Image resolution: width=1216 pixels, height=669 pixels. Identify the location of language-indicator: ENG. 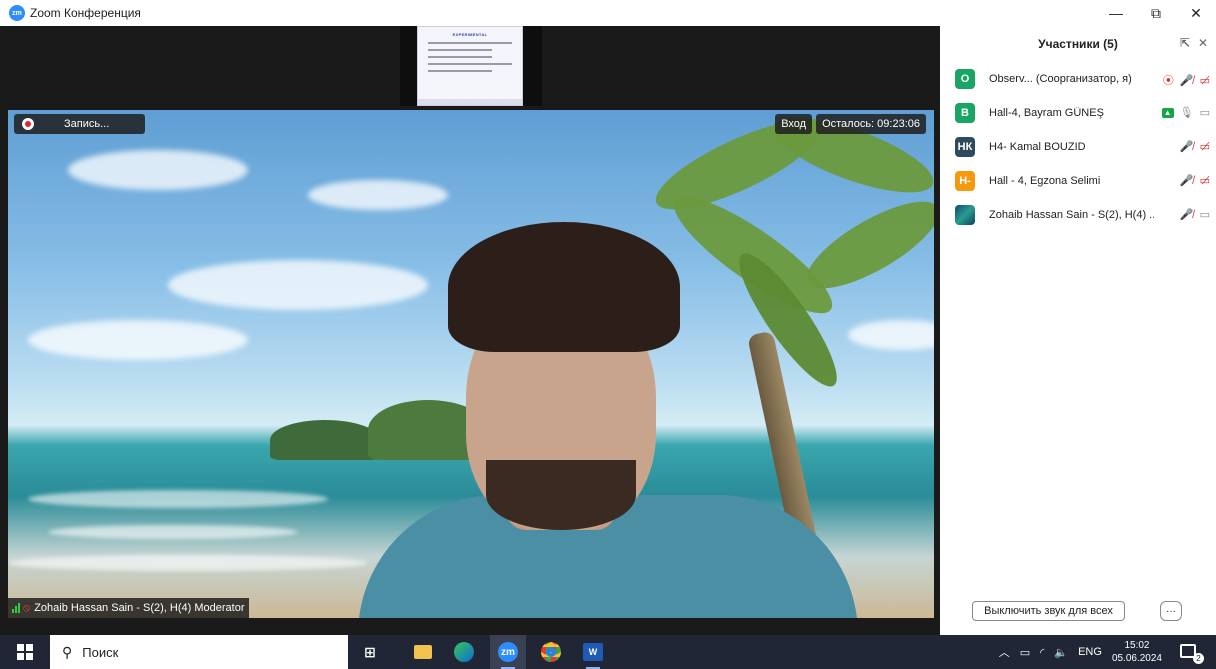
(1090, 652).